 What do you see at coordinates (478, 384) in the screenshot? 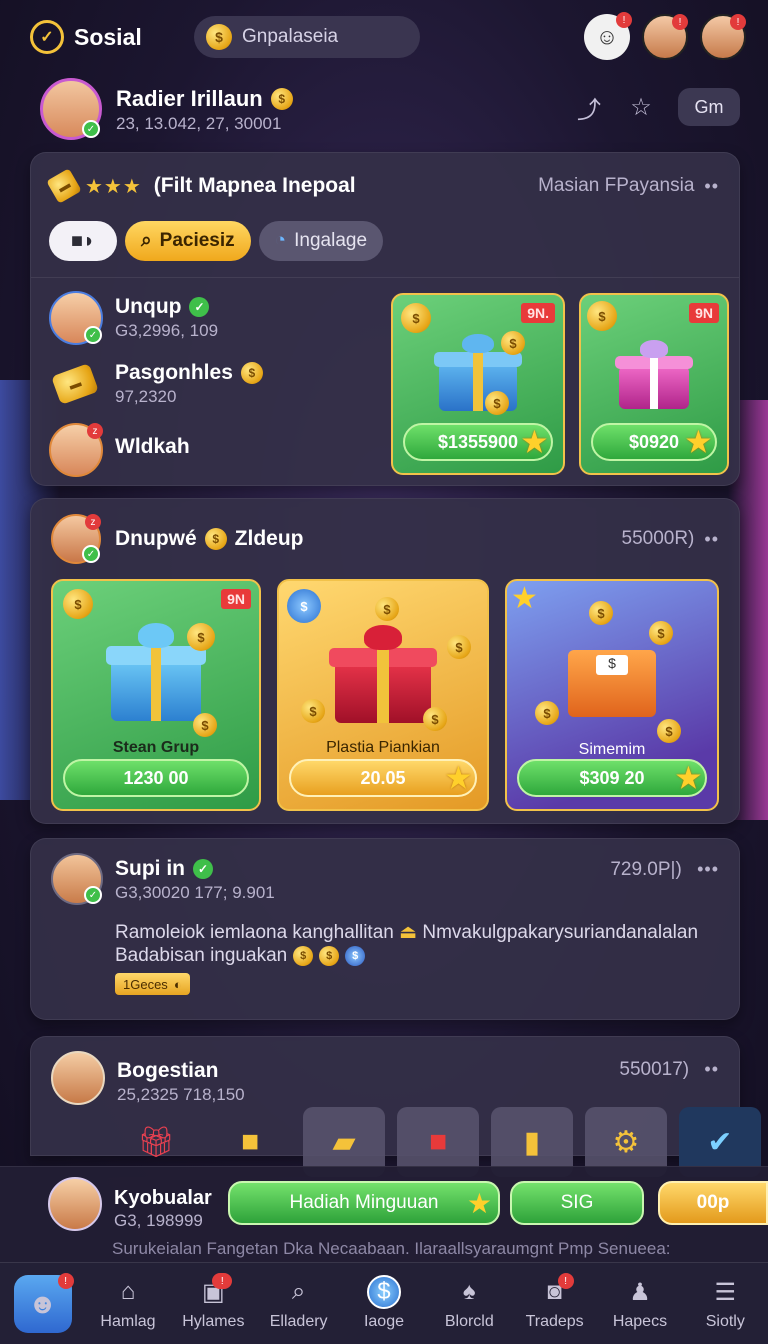
I see `gift-card: $ 9N. $ $ $1355900 ★` at bounding box center [478, 384].